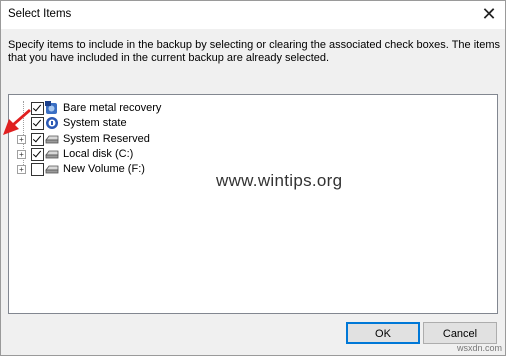  I want to click on title-bar: Select Items ✕, so click(253, 15).